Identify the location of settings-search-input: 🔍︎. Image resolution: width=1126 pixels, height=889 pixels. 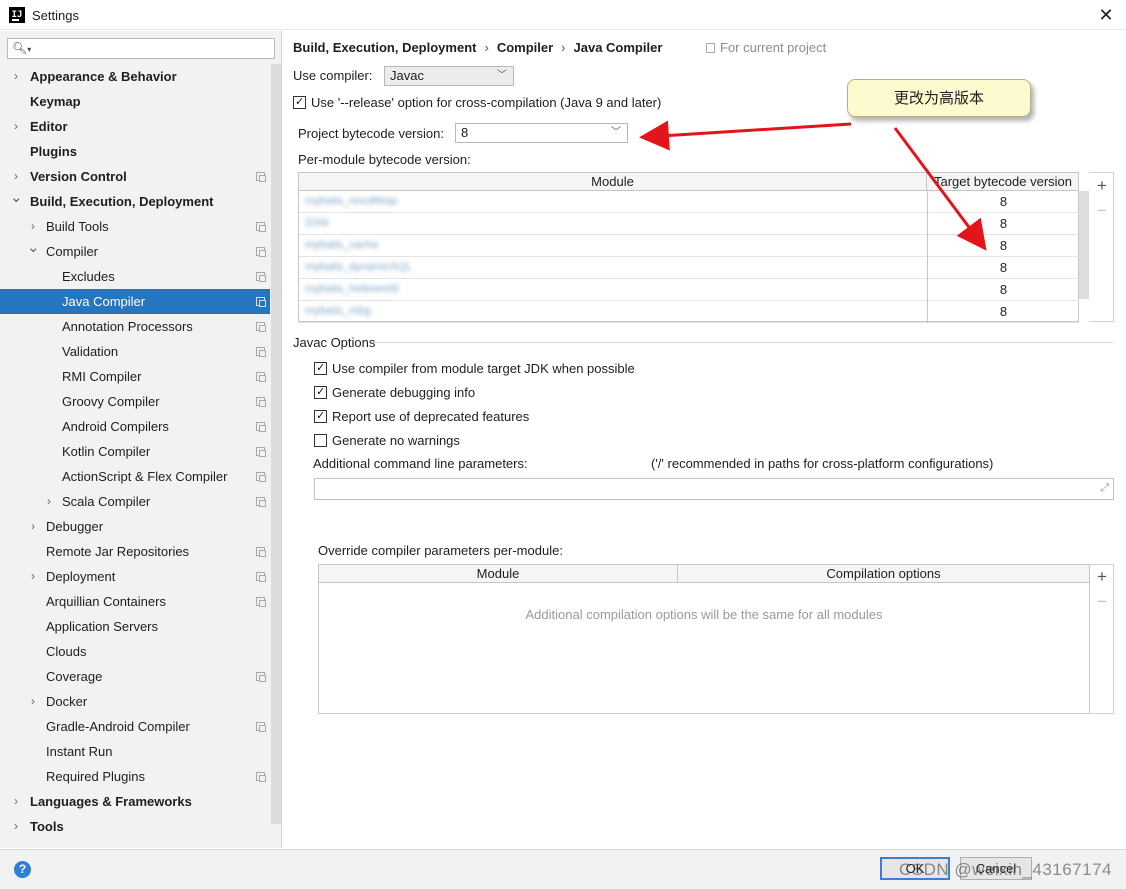
(141, 48).